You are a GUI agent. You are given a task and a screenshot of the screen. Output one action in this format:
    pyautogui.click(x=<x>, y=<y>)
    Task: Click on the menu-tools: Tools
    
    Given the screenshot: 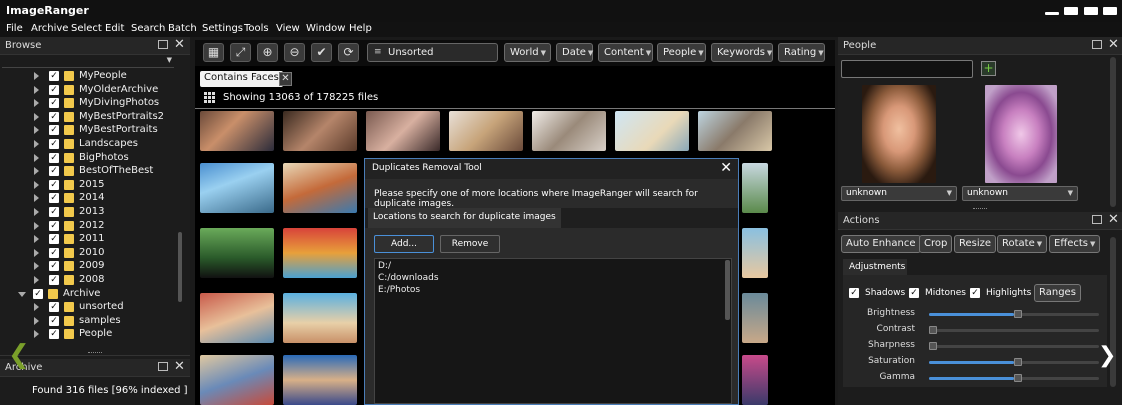 What is the action you would take?
    pyautogui.click(x=256, y=28)
    